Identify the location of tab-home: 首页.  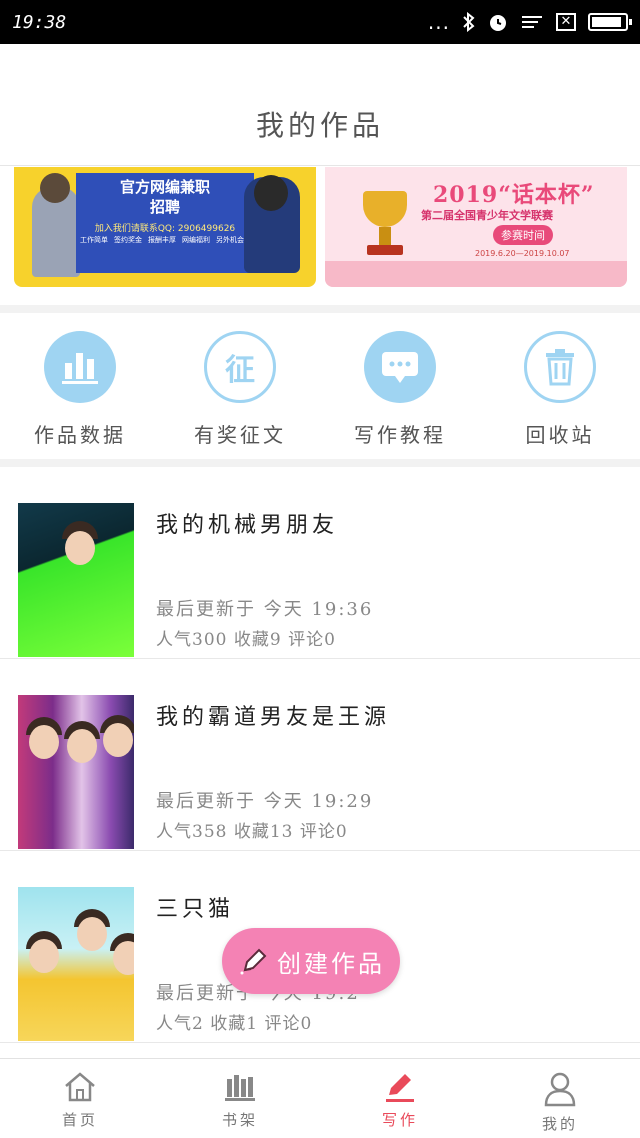
(80, 1098).